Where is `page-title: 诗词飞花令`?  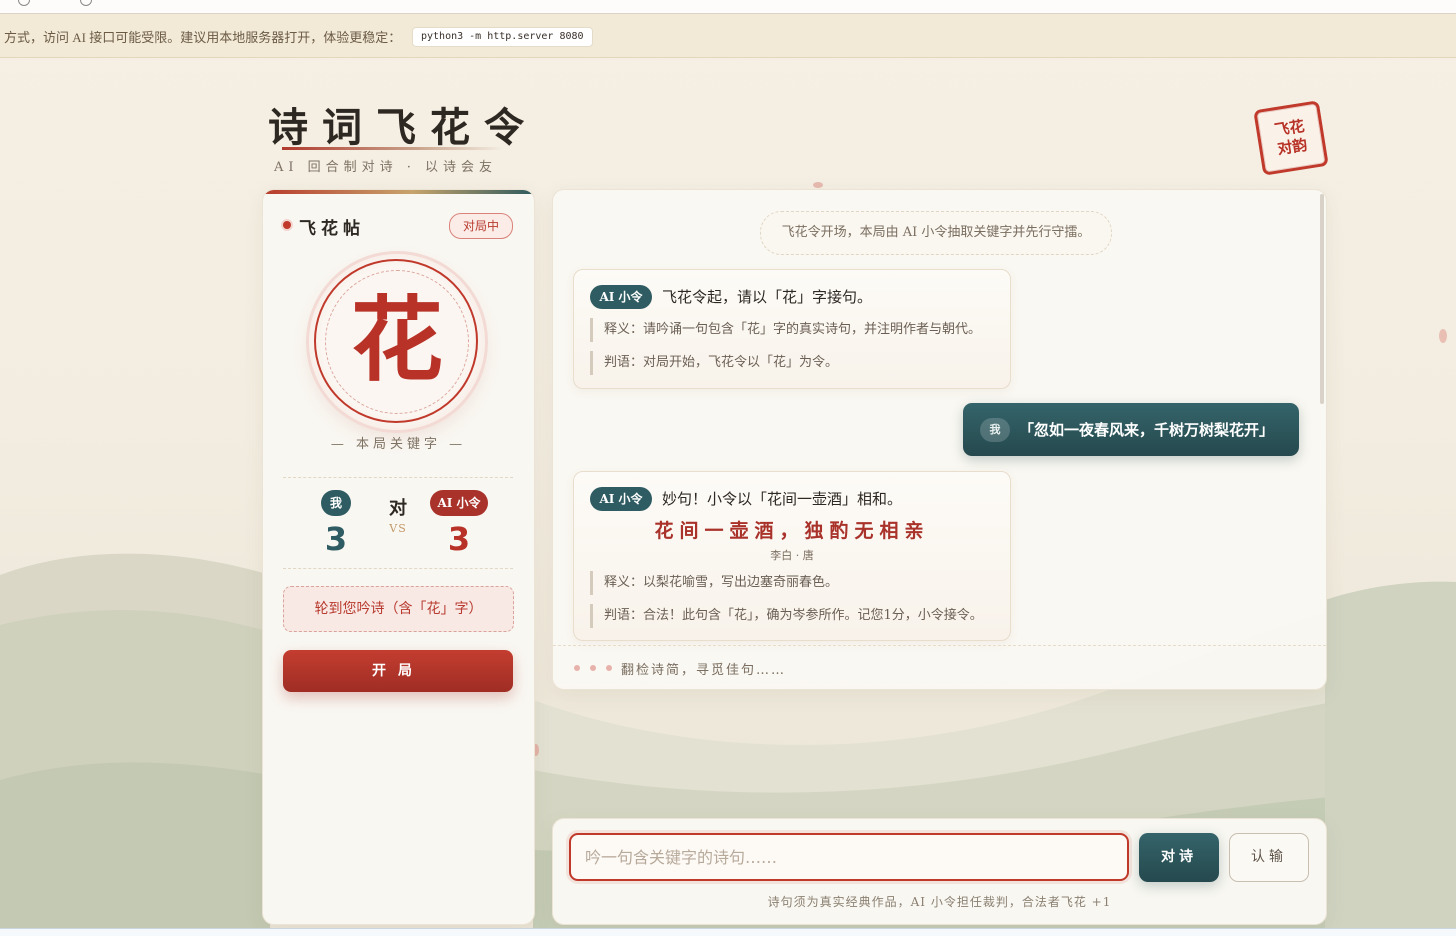
page-title: 诗词飞花令 is located at coordinates (403, 127).